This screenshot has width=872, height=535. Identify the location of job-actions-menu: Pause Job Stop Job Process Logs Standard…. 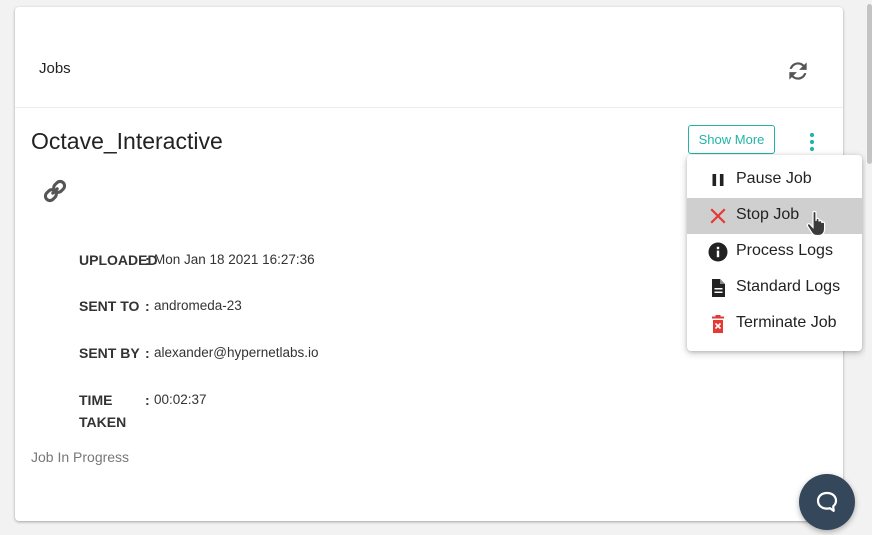
(774, 253).